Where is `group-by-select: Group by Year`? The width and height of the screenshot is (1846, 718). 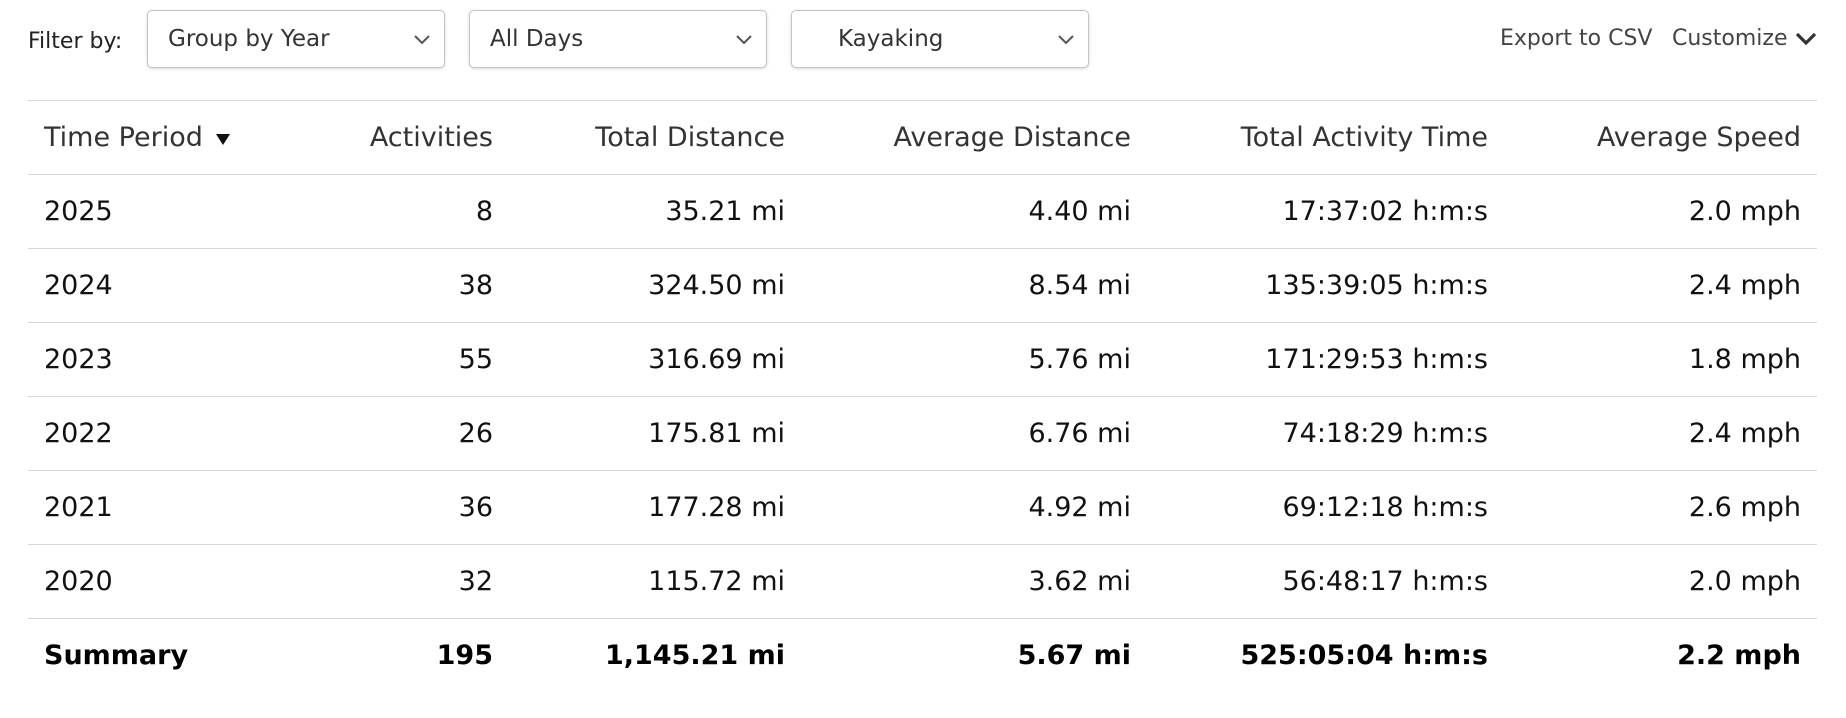
group-by-select: Group by Year is located at coordinates (296, 39).